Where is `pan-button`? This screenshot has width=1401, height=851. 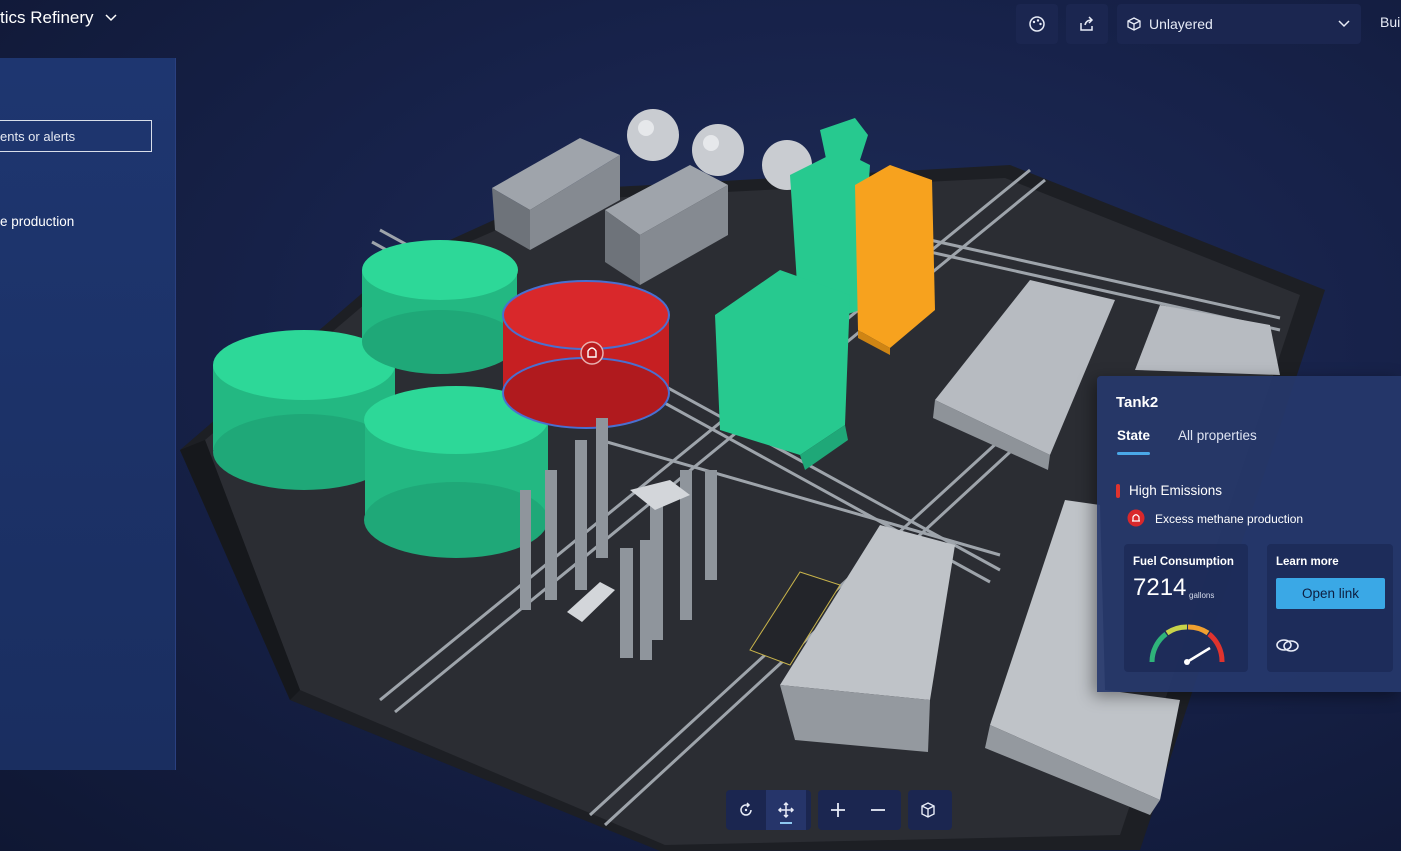 pan-button is located at coordinates (786, 810).